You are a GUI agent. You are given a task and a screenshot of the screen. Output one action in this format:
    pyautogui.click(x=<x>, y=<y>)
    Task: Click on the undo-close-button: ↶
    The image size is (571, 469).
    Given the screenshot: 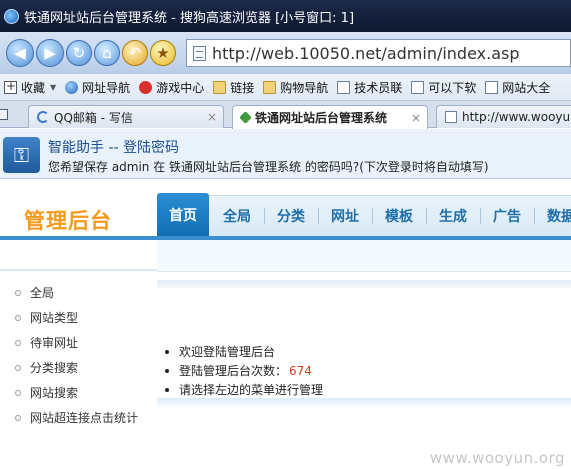 What is the action you would take?
    pyautogui.click(x=135, y=53)
    